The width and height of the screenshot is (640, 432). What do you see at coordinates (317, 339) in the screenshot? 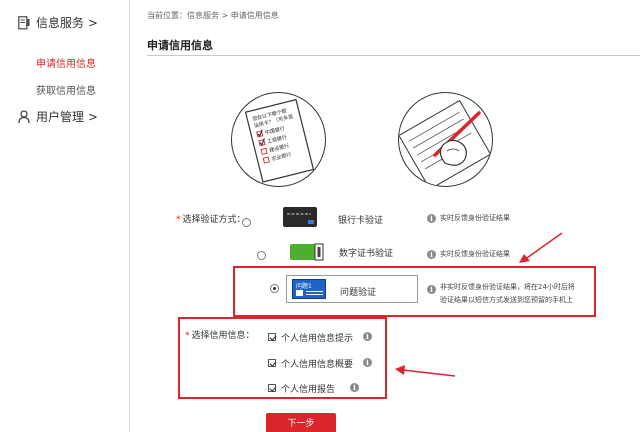
I see `credit-tip-label: 个人信用信息提示` at bounding box center [317, 339].